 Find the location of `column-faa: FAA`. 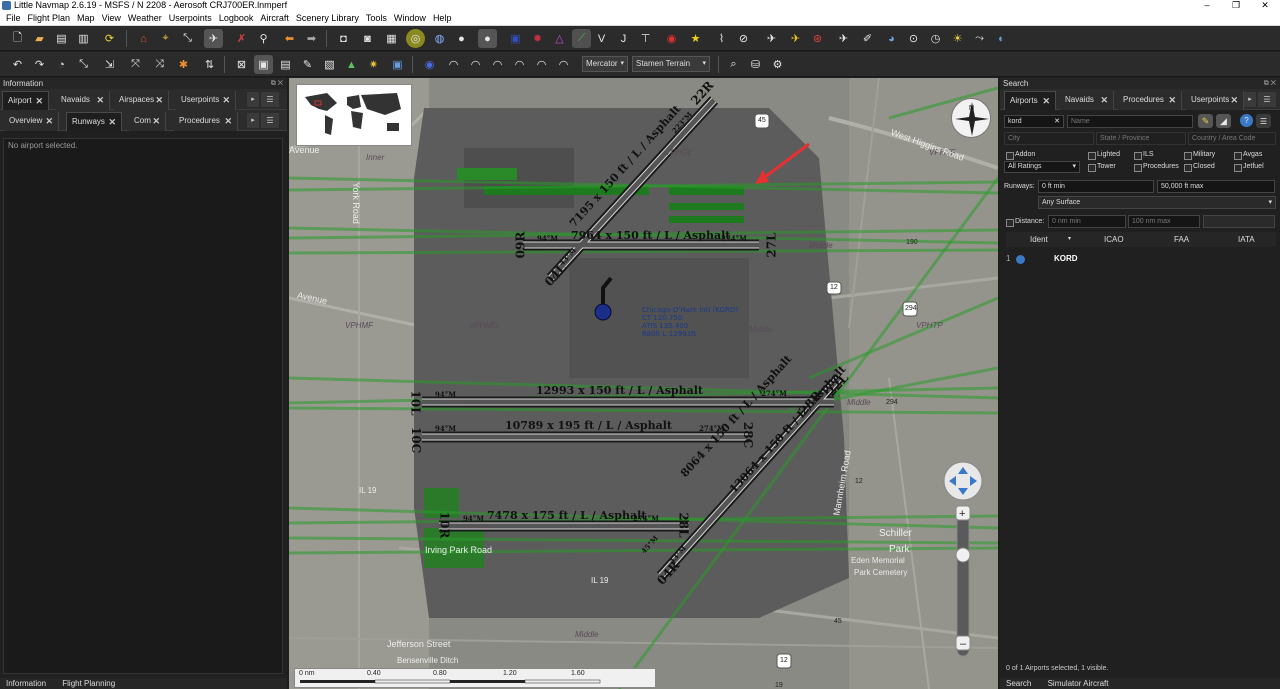

column-faa: FAA is located at coordinates (1181, 239).